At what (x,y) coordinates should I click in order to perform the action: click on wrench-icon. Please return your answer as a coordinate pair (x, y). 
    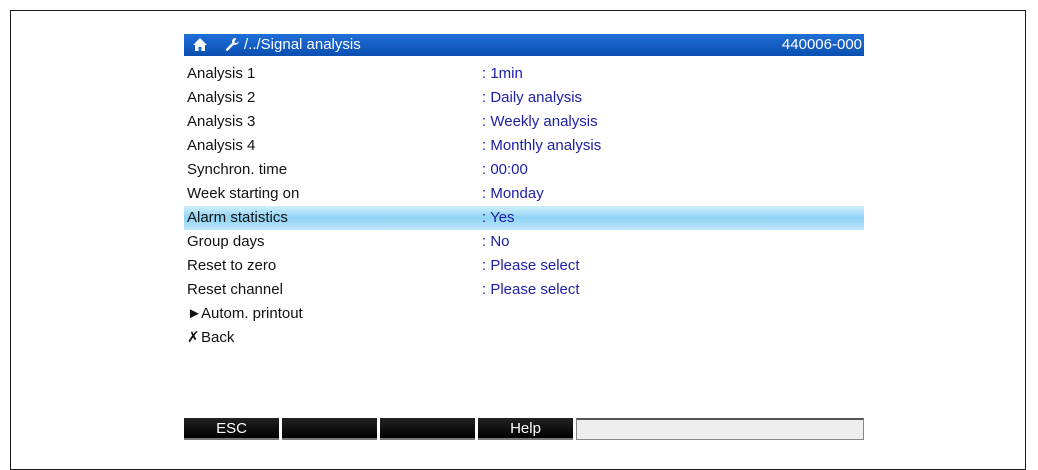
    Looking at the image, I should click on (233, 45).